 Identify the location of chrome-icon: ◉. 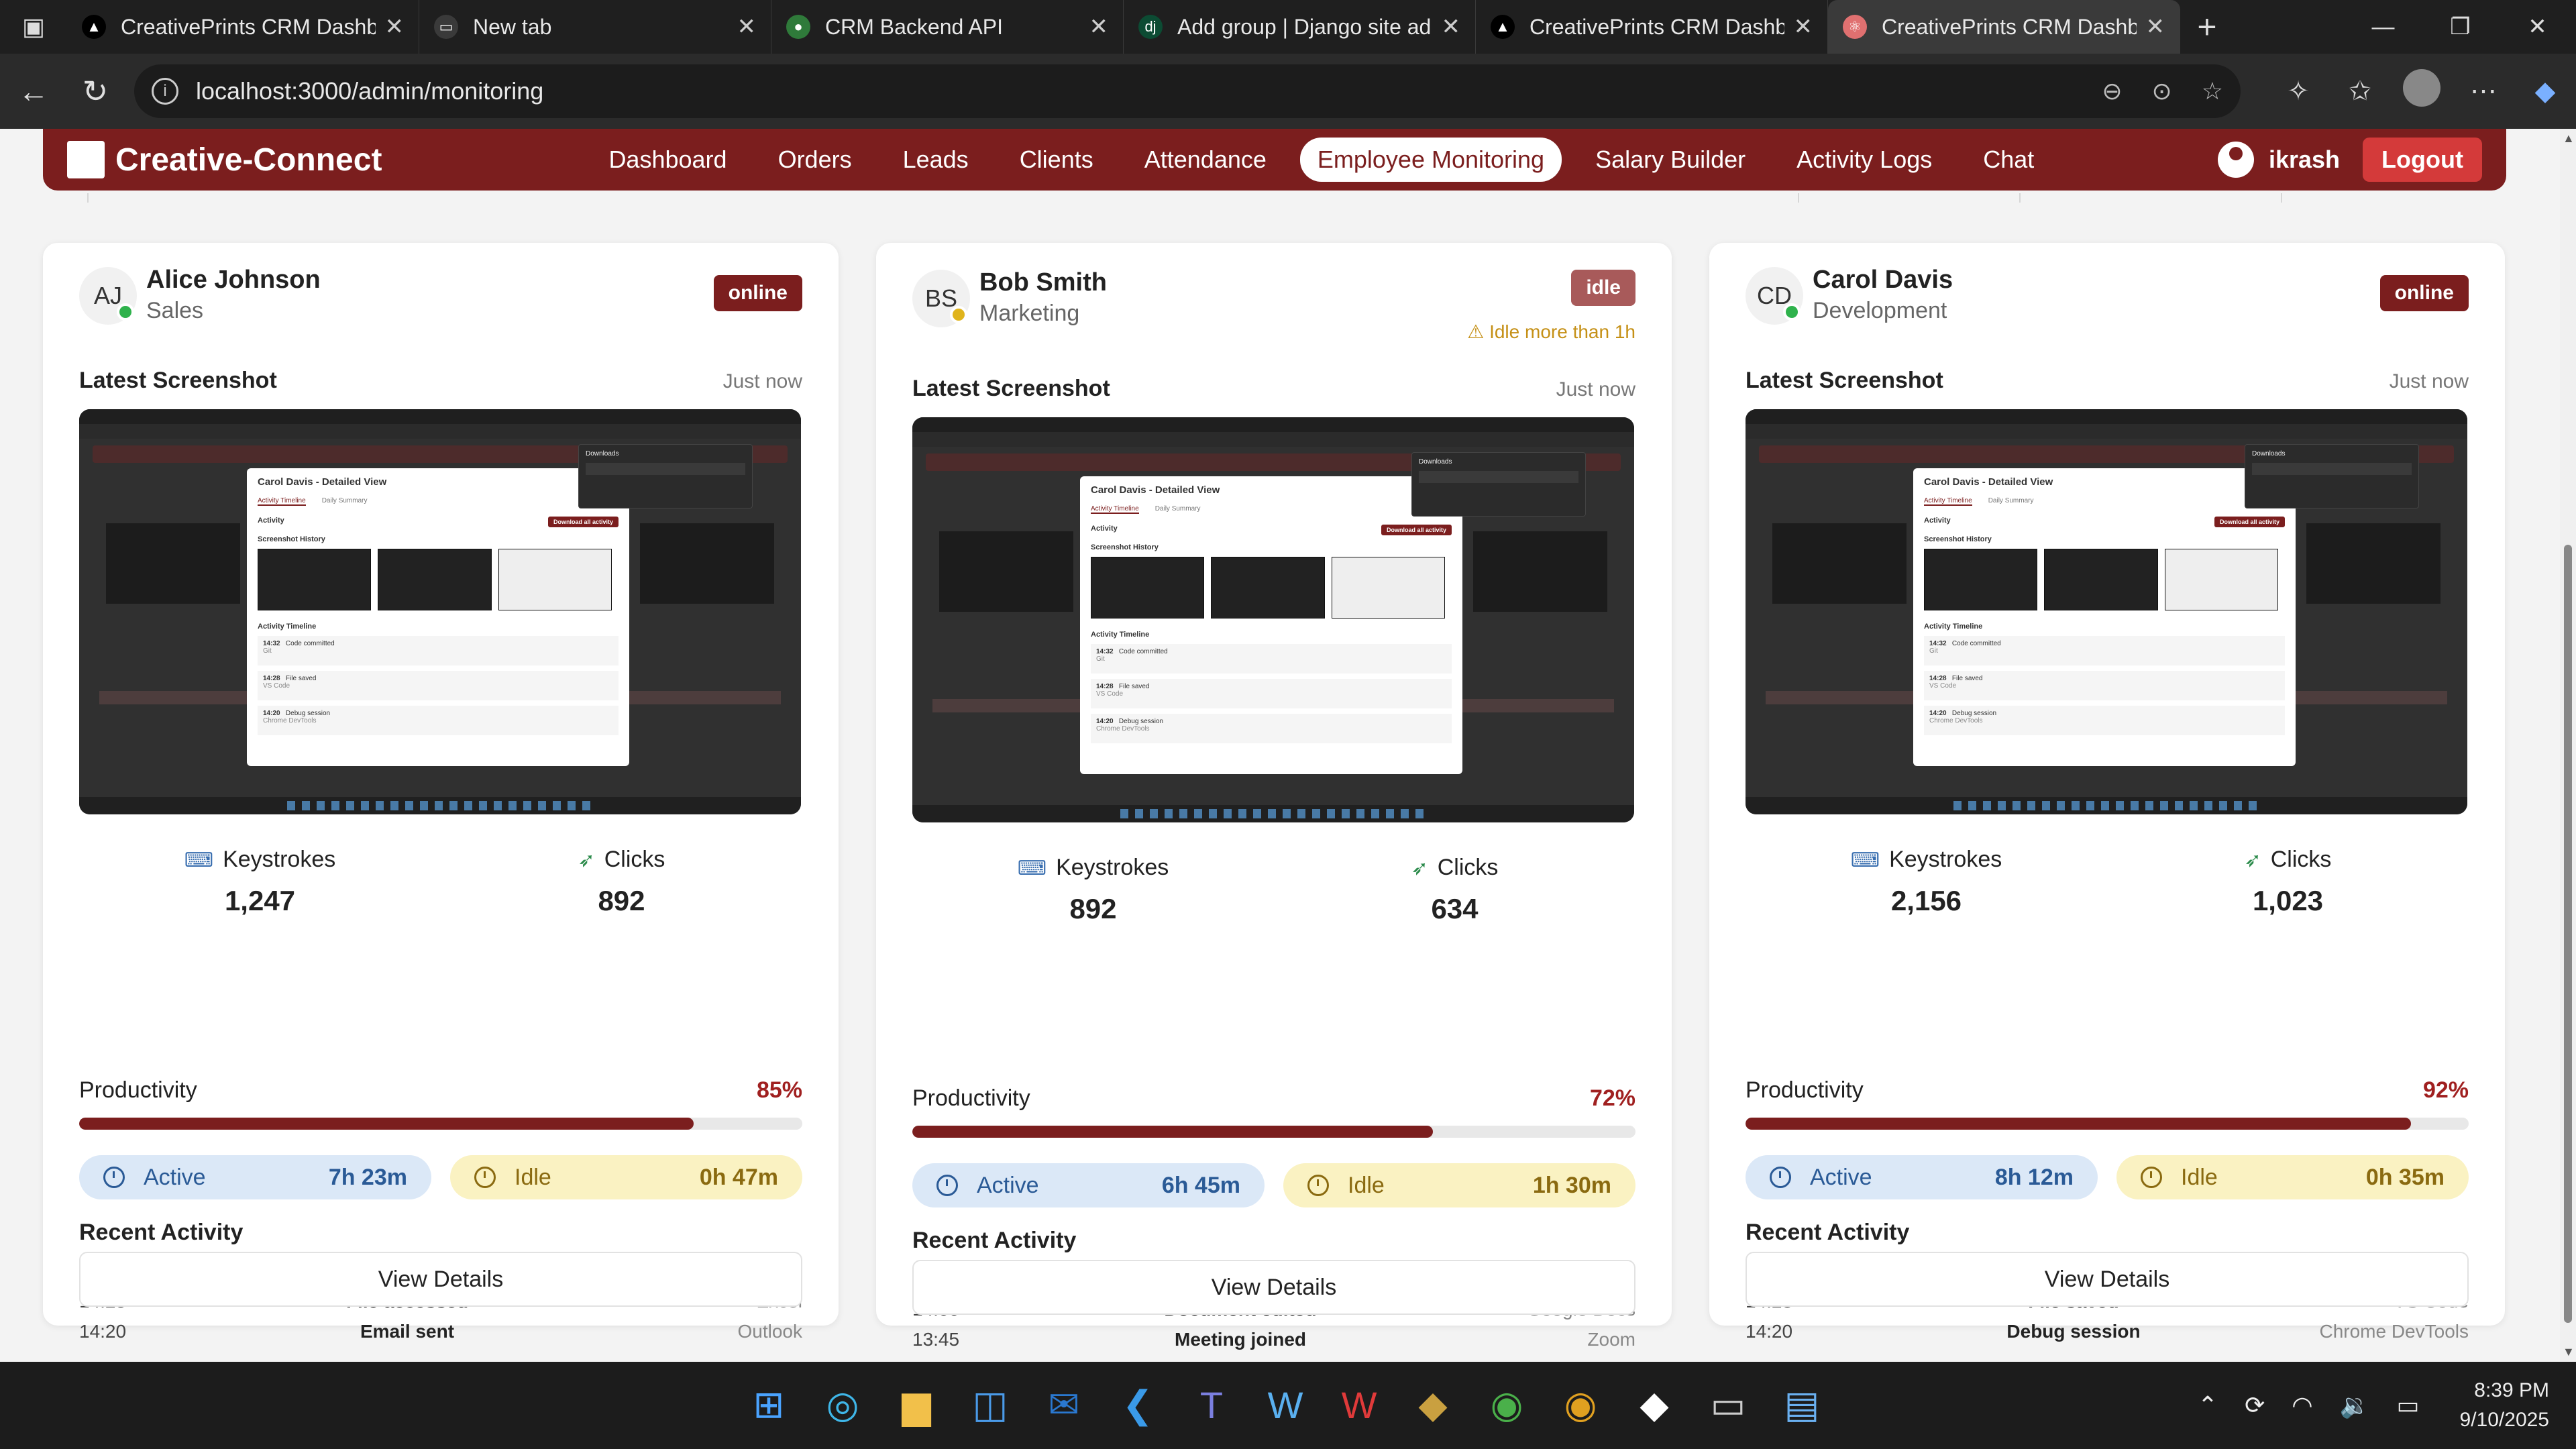
(1507, 1405).